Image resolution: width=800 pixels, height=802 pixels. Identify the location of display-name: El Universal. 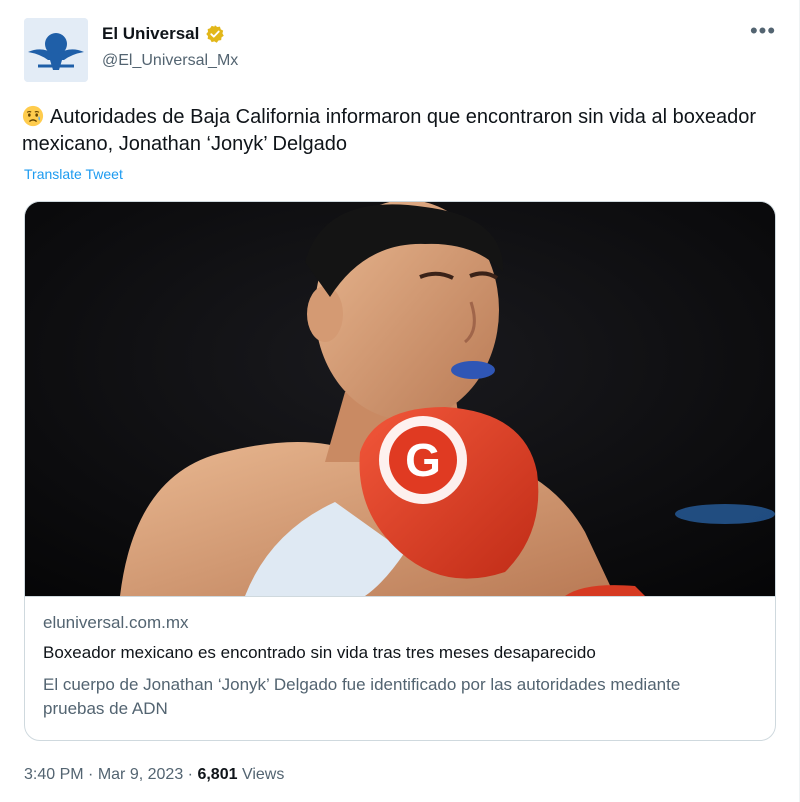
(150, 34).